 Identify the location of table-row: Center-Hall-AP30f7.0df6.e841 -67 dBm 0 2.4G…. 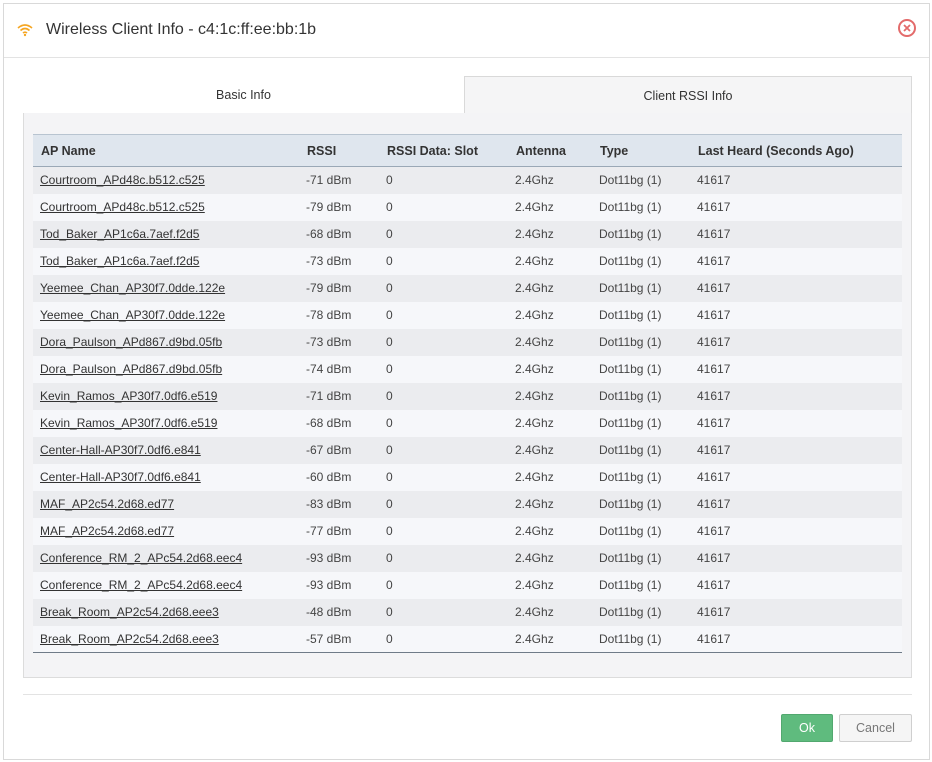
(467, 450).